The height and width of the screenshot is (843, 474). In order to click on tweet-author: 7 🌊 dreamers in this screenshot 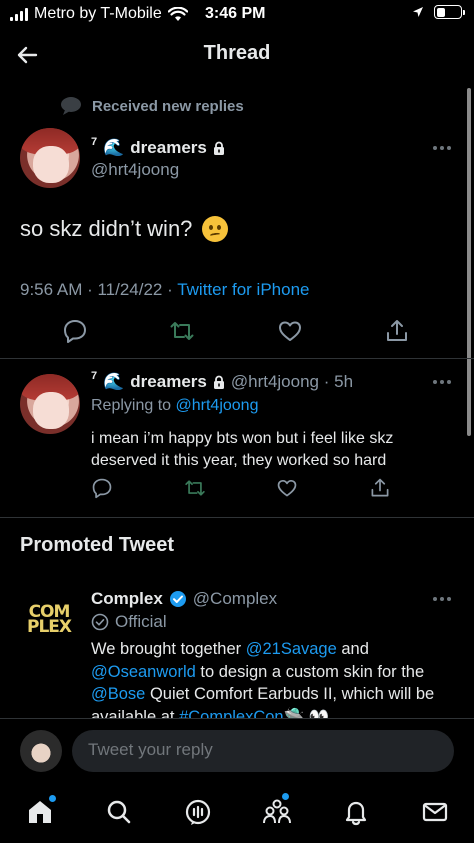, I will do `click(158, 147)`.